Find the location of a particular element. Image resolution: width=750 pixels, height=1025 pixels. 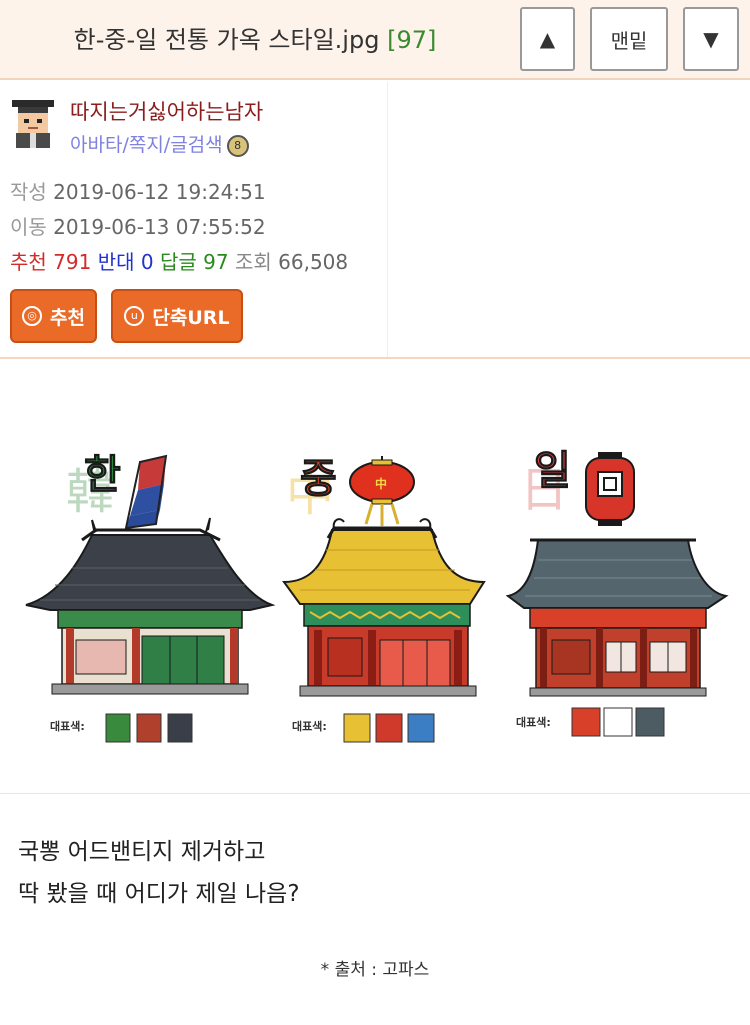

post-title-text: 한-중-일 전통 가옥 스타일.jpg is located at coordinates (226, 40).